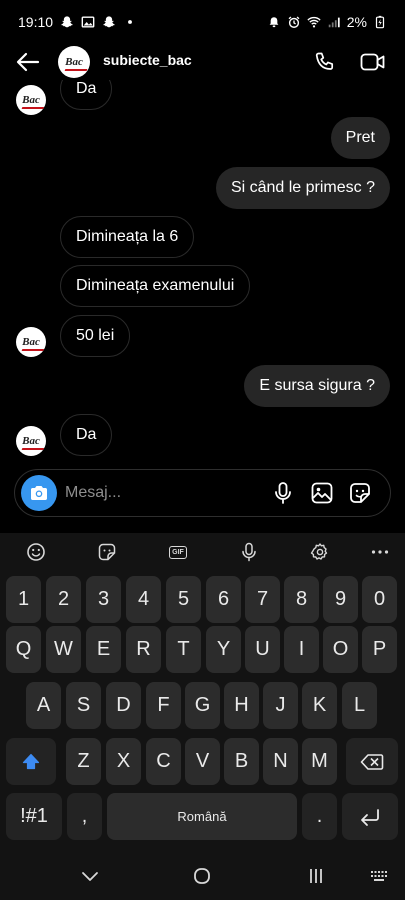 The height and width of the screenshot is (900, 405). I want to click on period-key: ., so click(319, 816).